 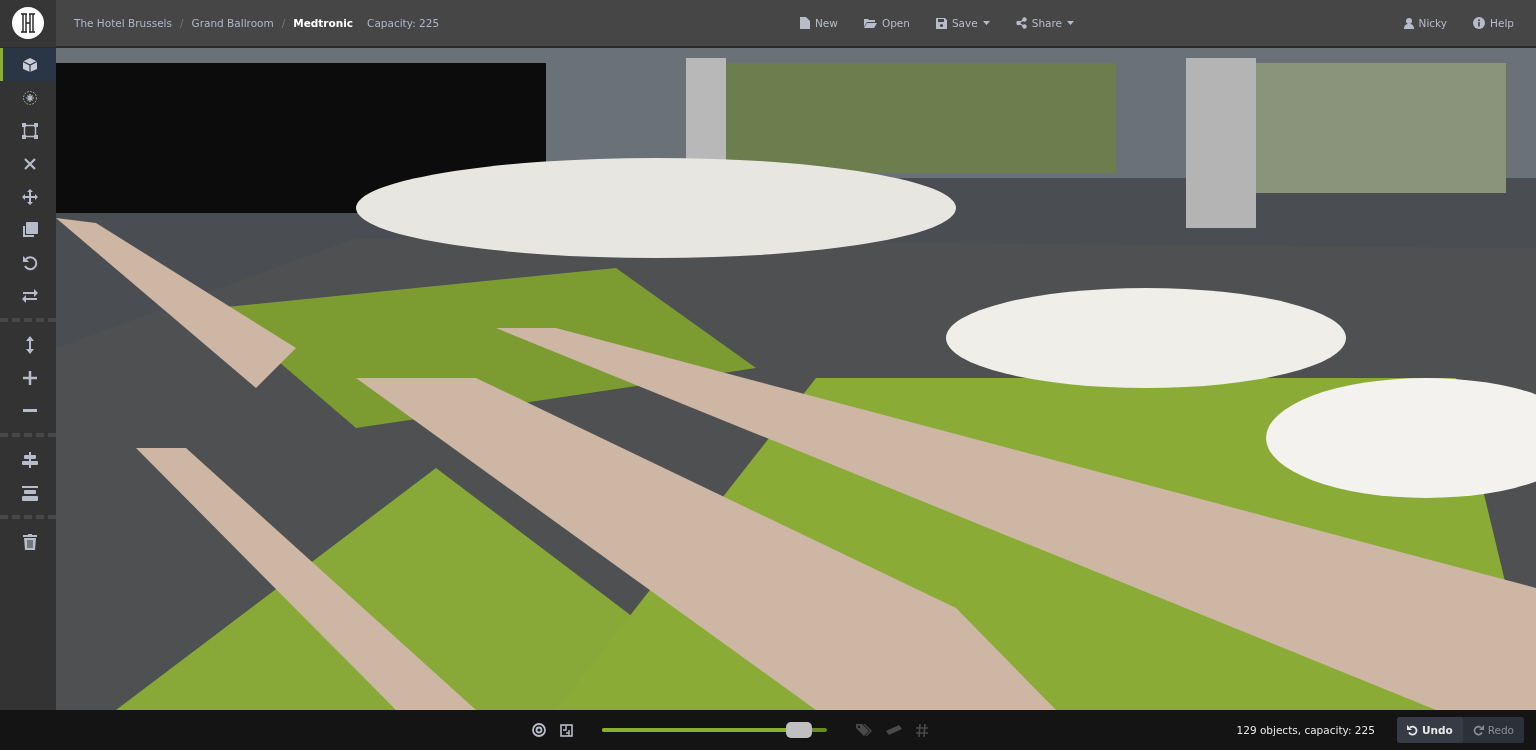 I want to click on trash-icon, so click(x=29, y=541).